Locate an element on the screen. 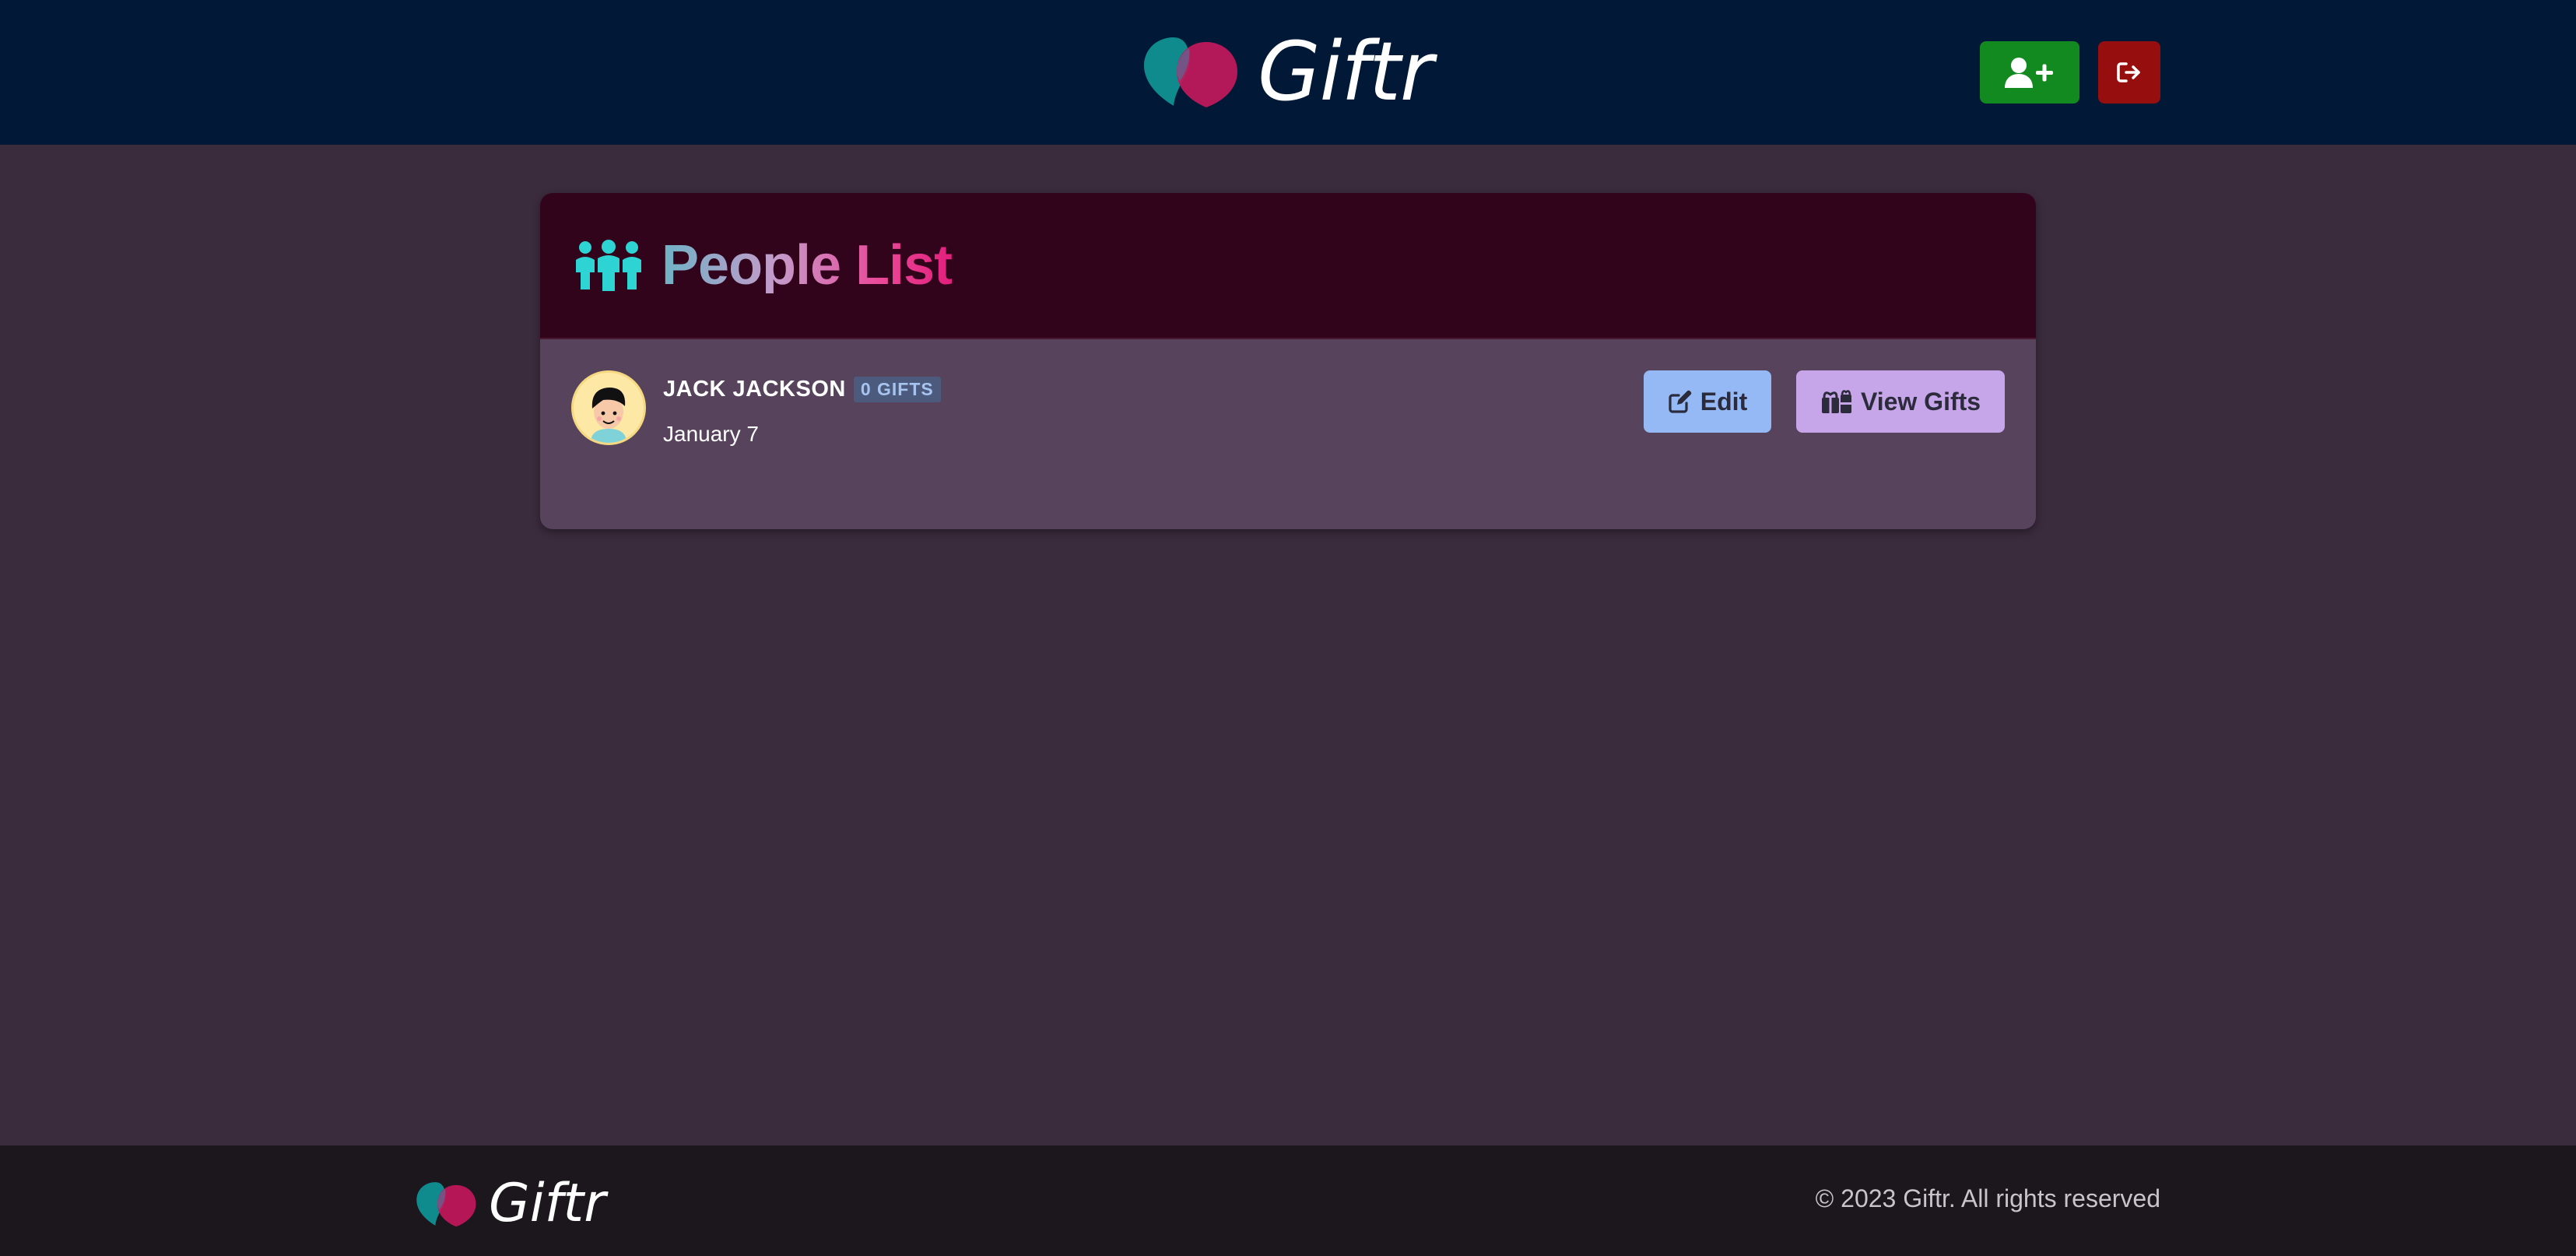 Image resolution: width=2576 pixels, height=1256 pixels. brand-logo-link: Giftr is located at coordinates (1288, 71).